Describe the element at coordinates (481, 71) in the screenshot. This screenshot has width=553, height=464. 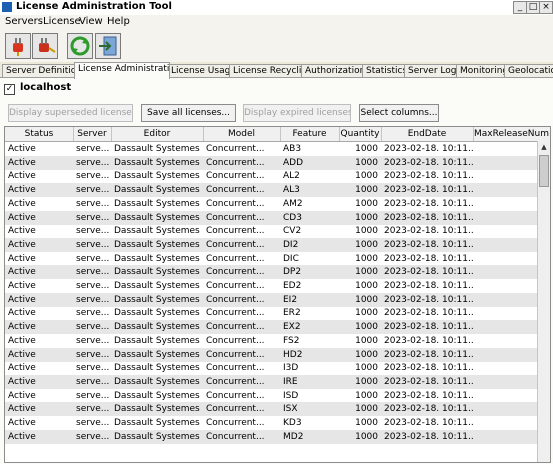
I see `tab-monitoring: Monitoring` at that location.